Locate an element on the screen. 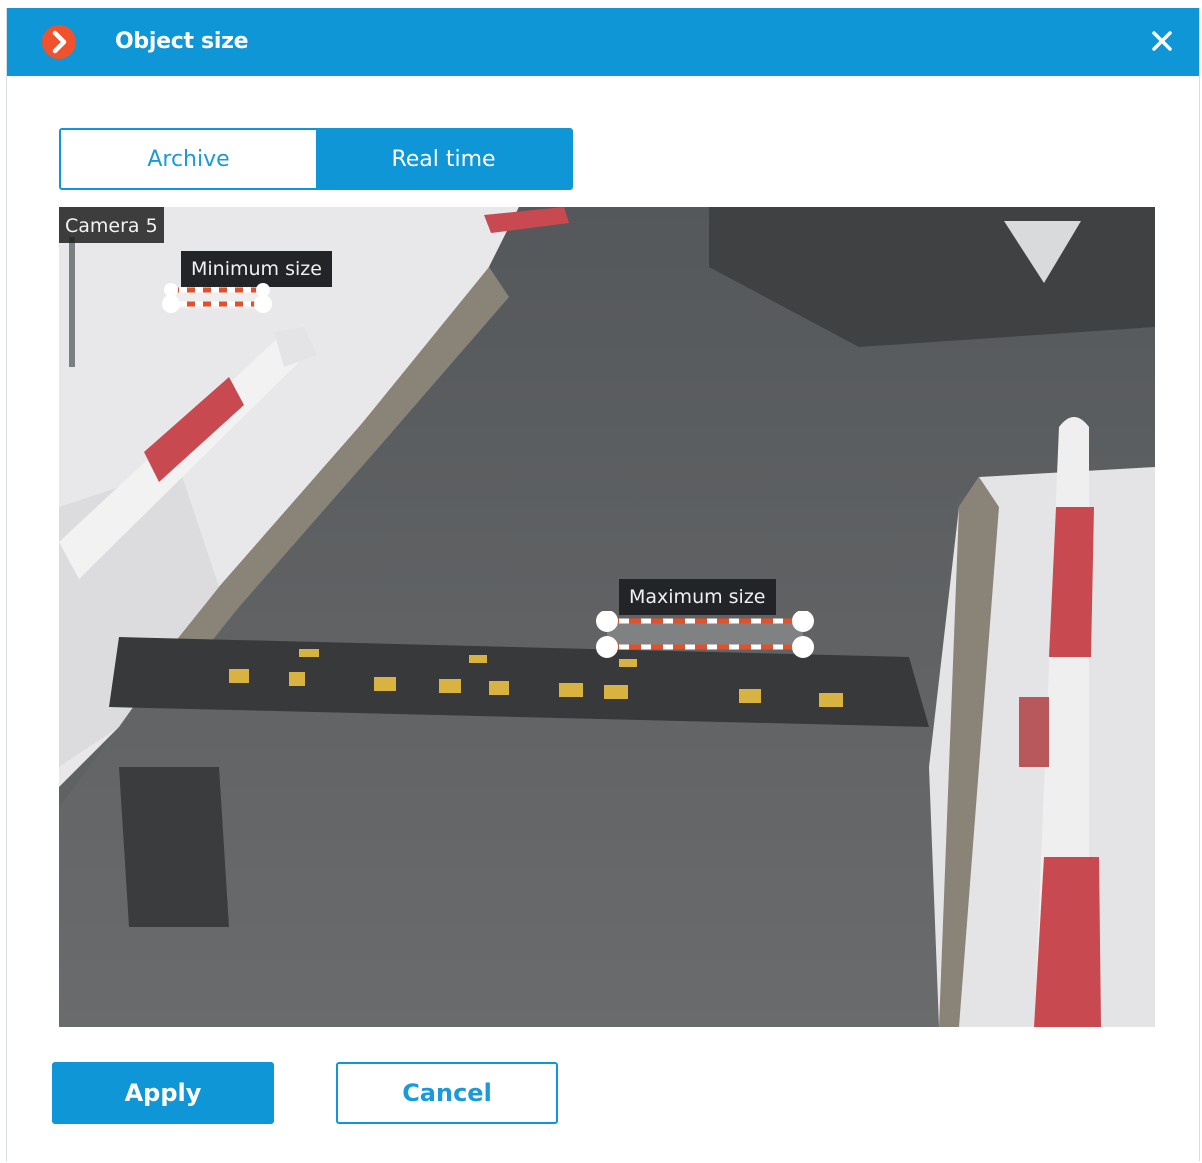  camera-name-label: Camera 5 is located at coordinates (111, 225).